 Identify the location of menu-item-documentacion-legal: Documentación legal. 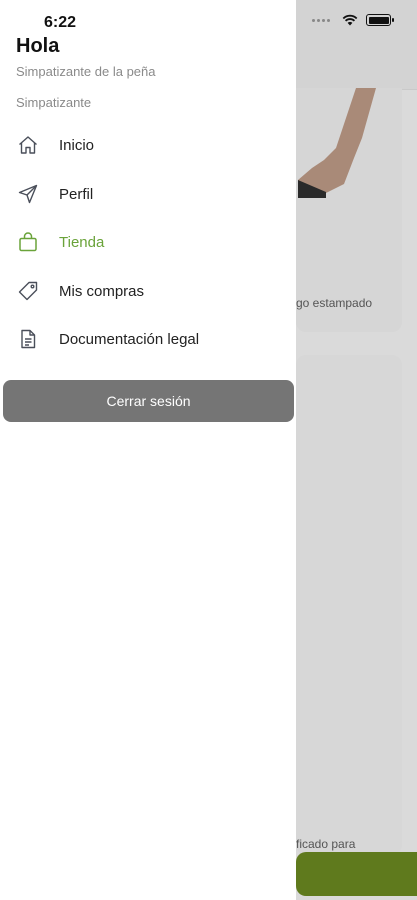
(148, 339).